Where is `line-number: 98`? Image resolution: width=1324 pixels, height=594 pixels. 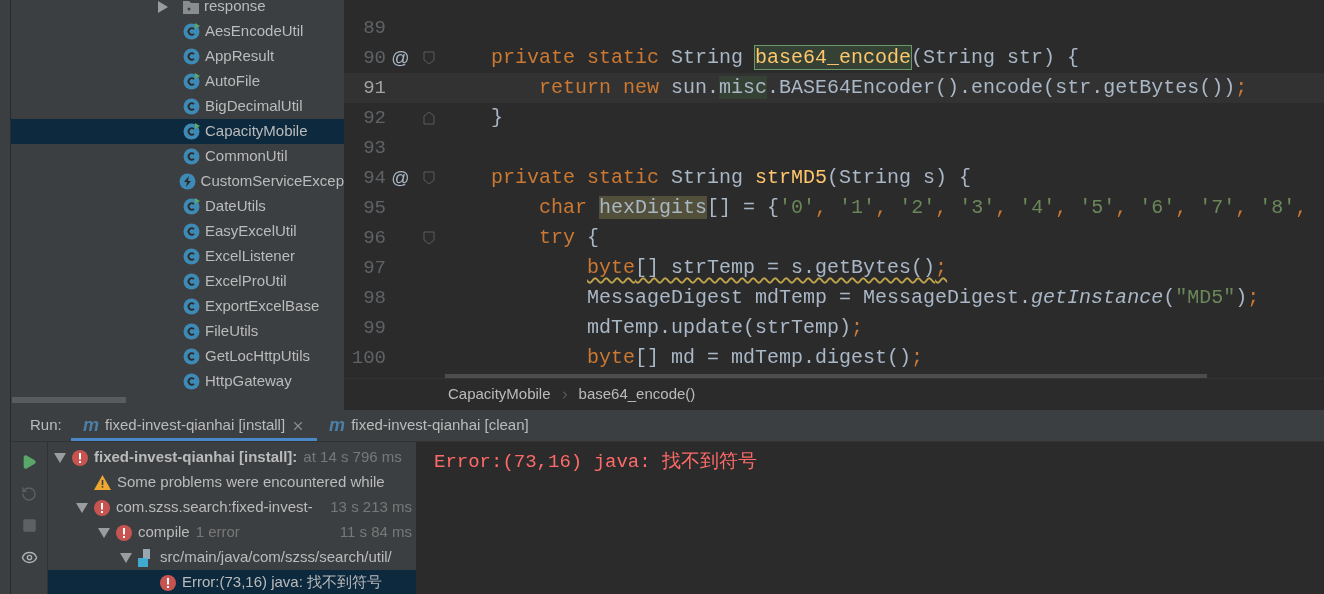 line-number: 98 is located at coordinates (374, 298).